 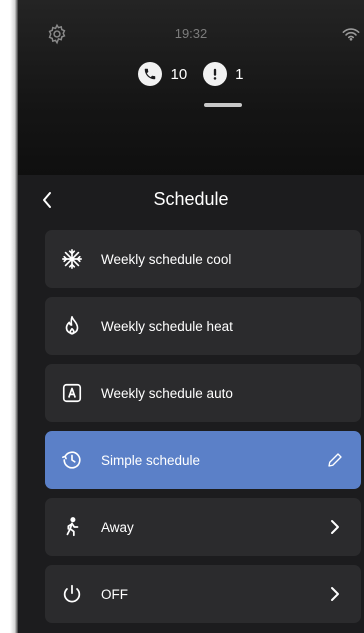 What do you see at coordinates (203, 594) in the screenshot?
I see `menu-item-off: OFF` at bounding box center [203, 594].